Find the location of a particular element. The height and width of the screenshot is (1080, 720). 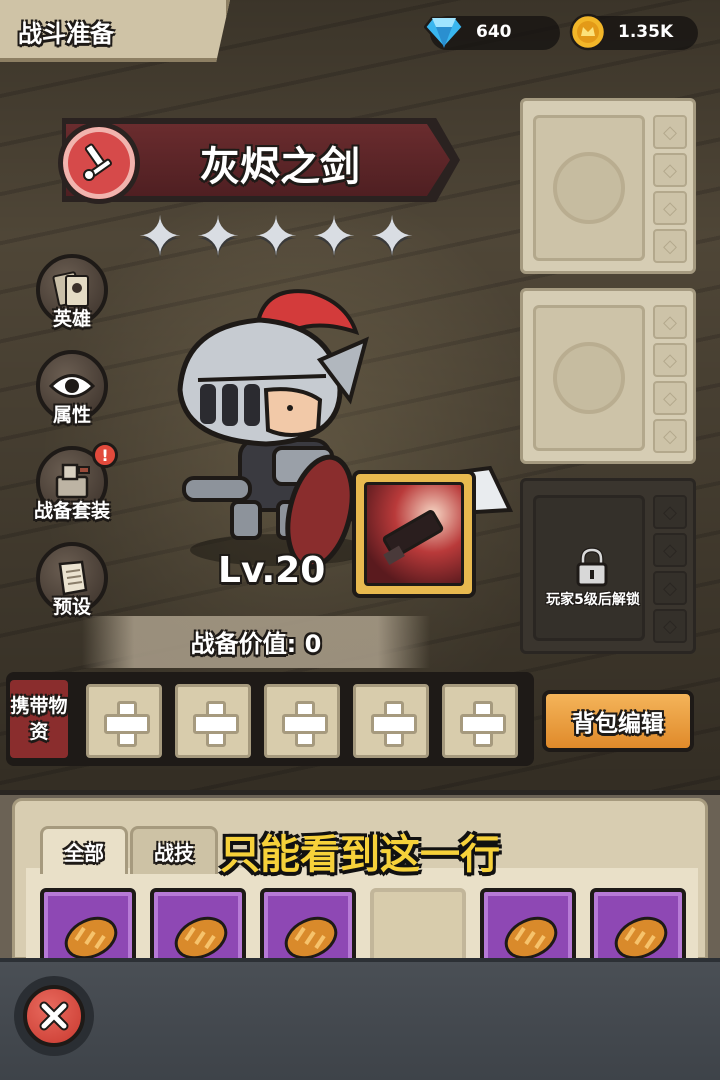

bottom-bar is located at coordinates (360, 1019).